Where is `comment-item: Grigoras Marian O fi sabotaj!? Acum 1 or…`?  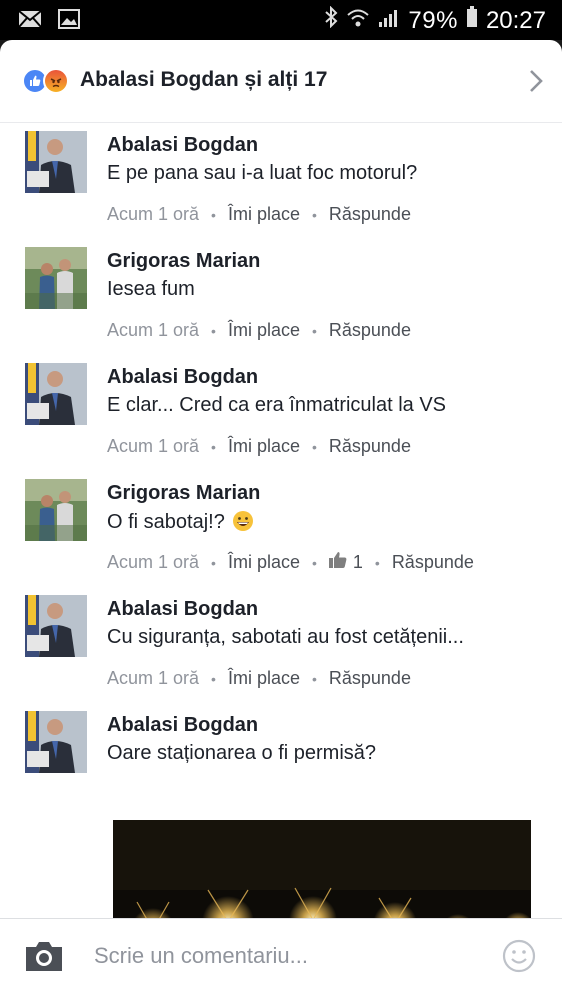
comment-item: Grigoras Marian O fi sabotaj!? Acum 1 or… is located at coordinates (281, 534).